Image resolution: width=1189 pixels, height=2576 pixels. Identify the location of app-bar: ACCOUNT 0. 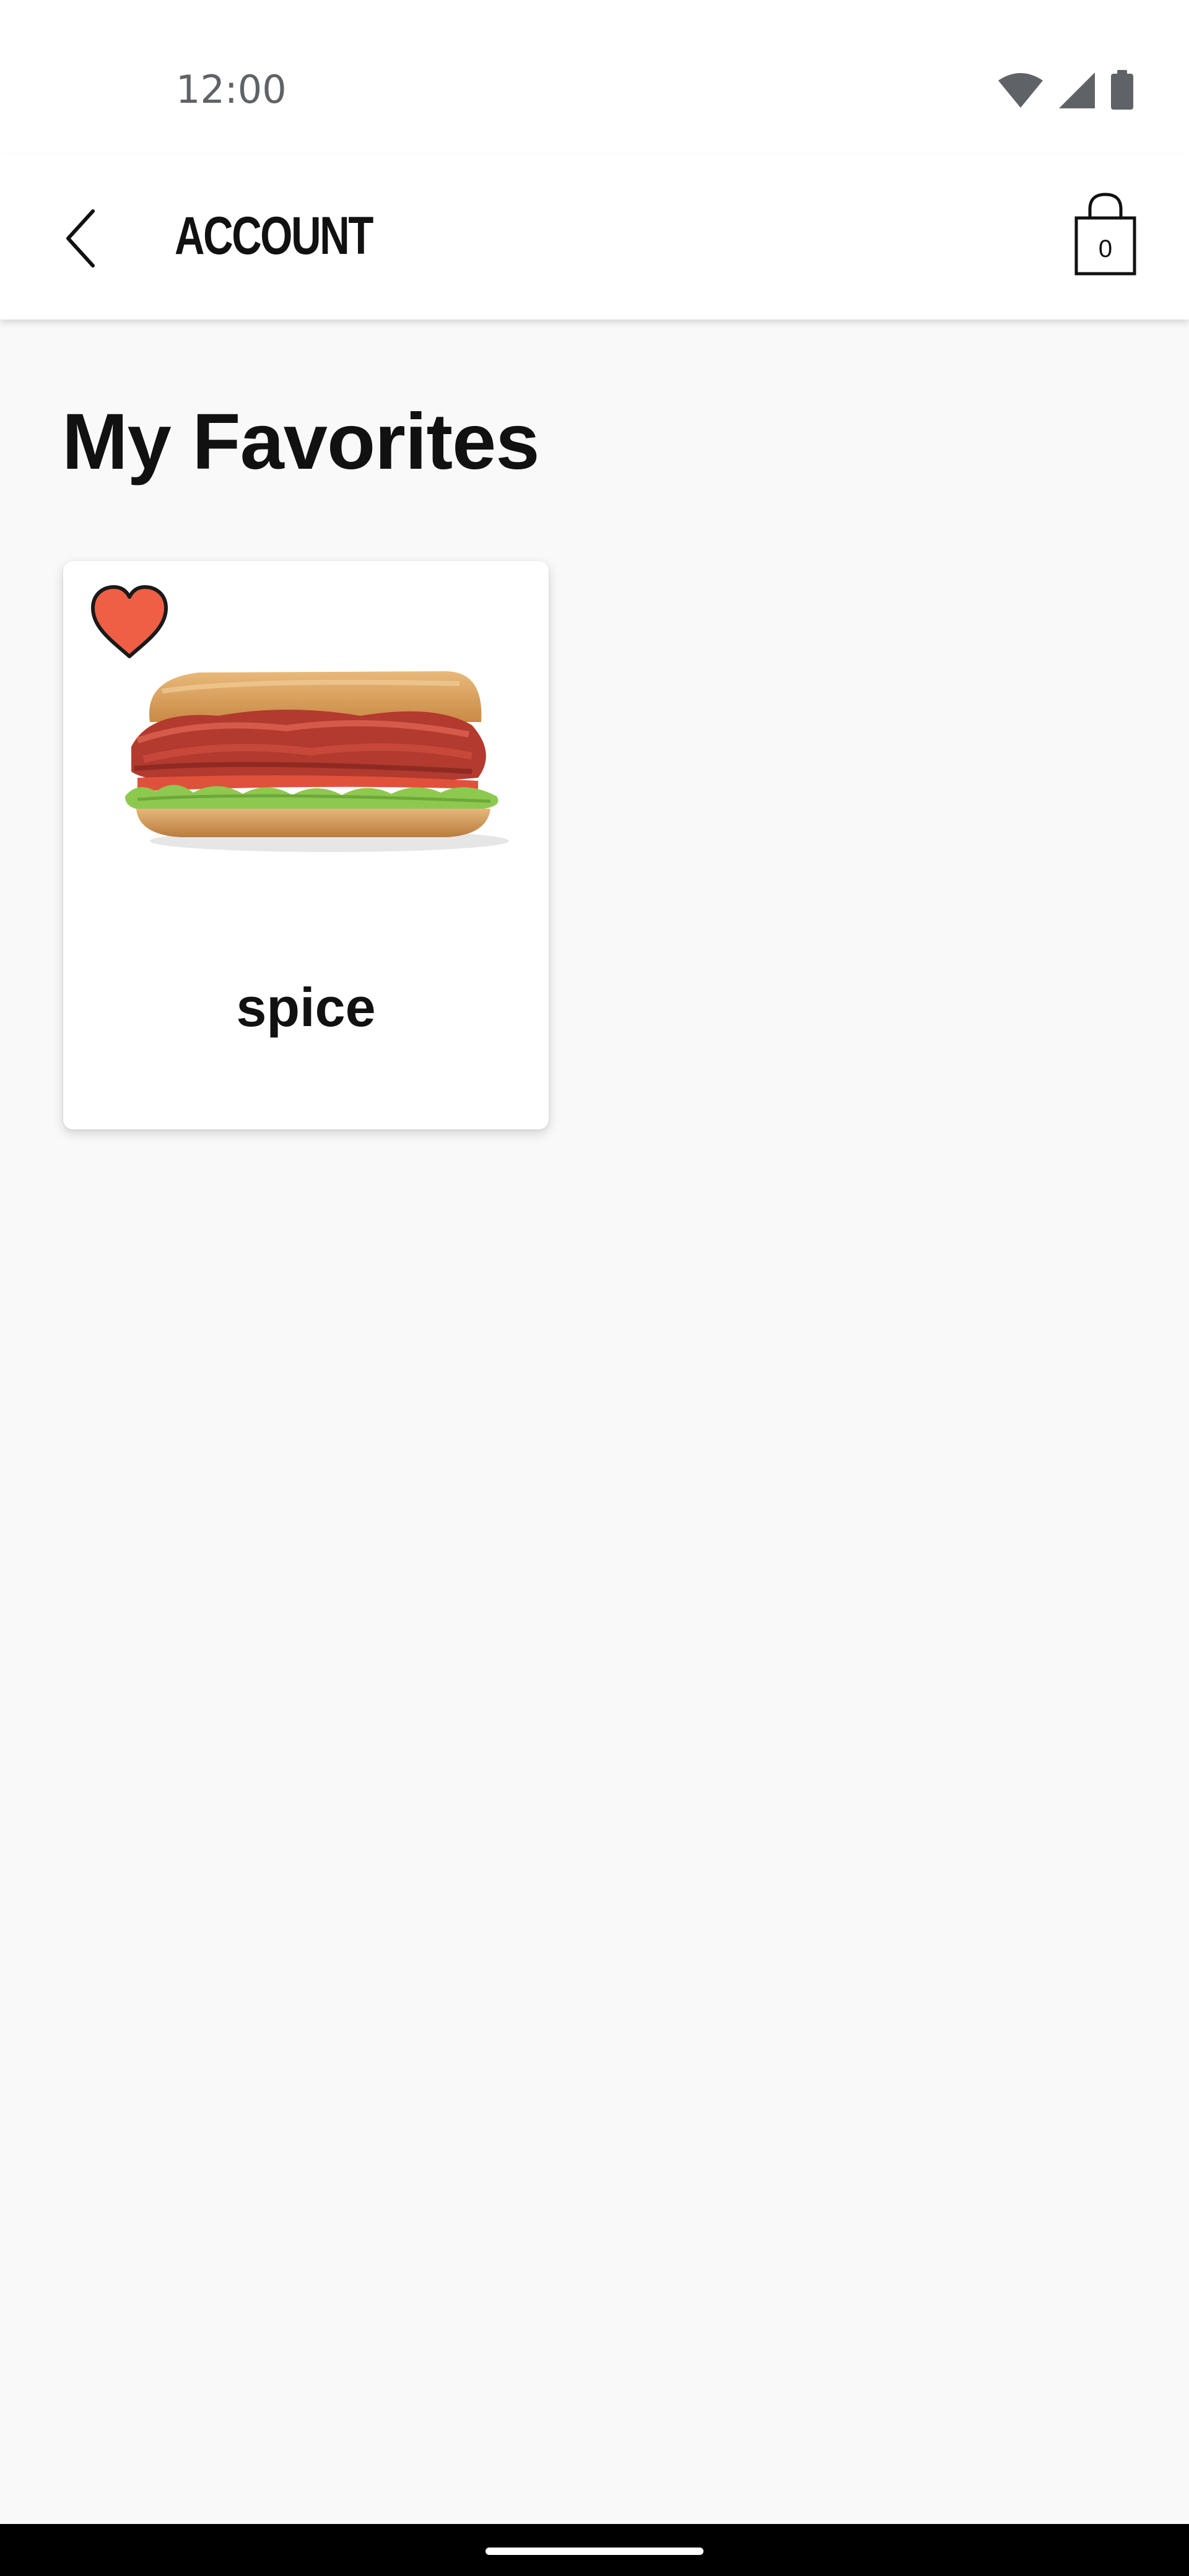
(594, 237).